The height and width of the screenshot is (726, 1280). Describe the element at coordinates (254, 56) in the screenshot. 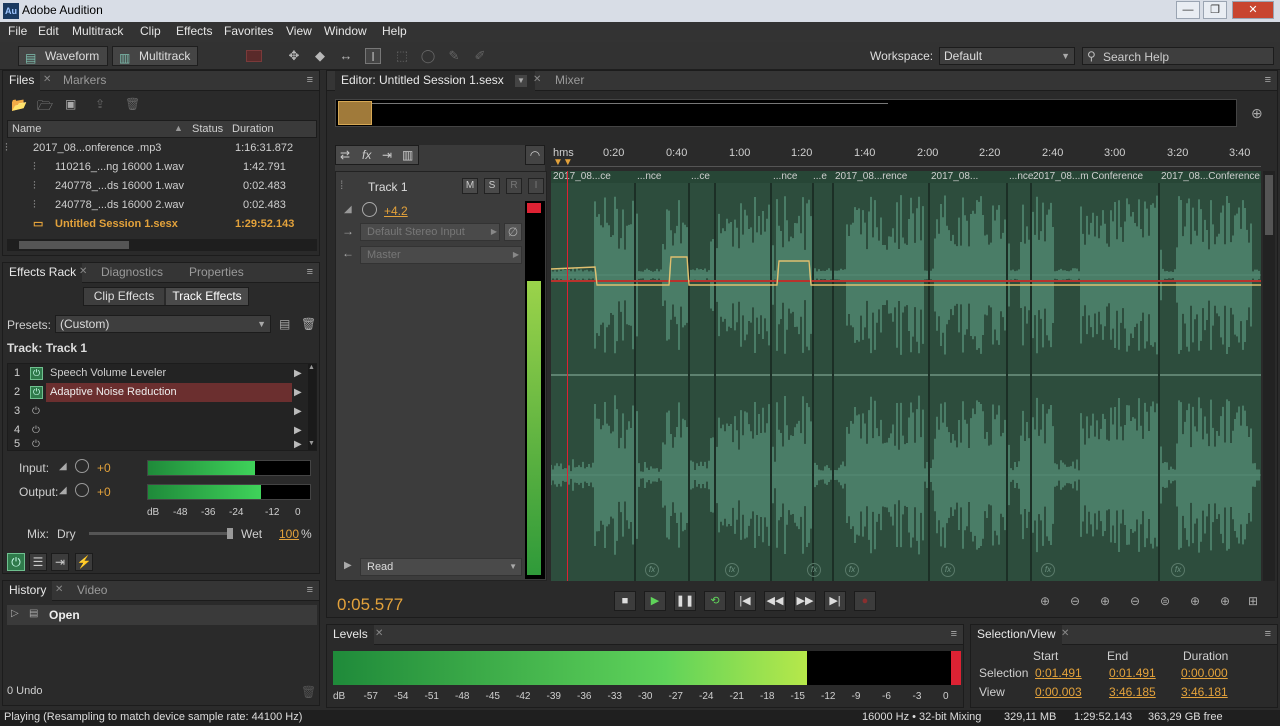

I see `record-icon` at that location.